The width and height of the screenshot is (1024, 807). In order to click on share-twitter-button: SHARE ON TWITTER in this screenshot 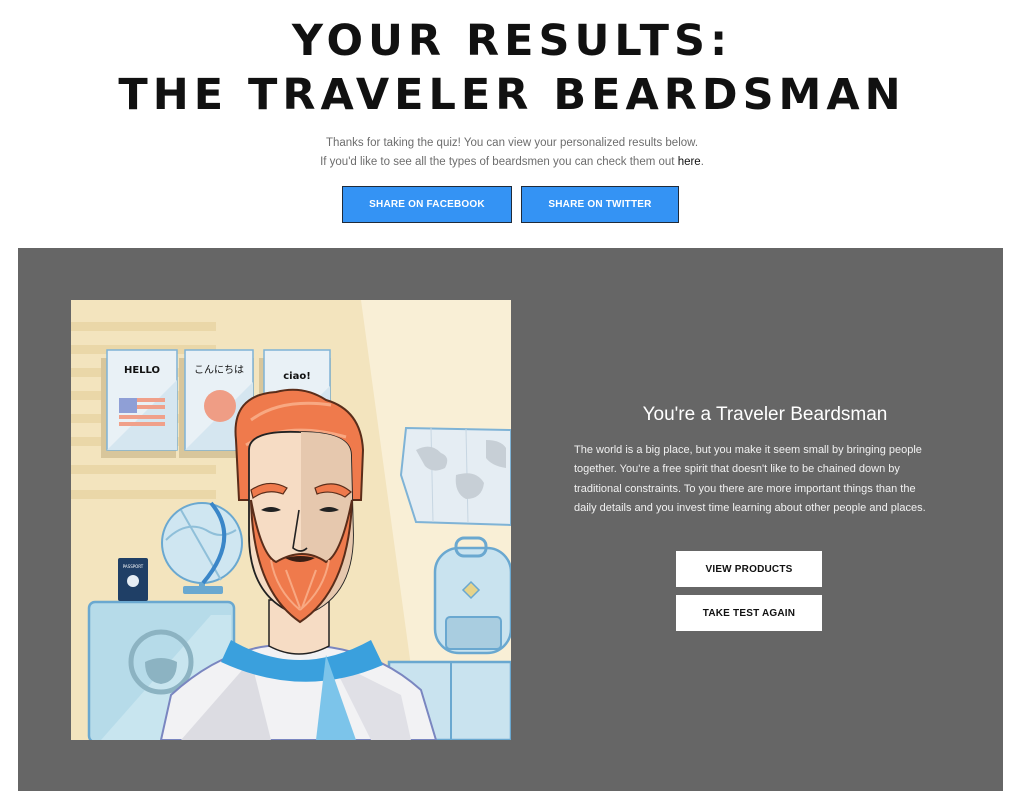, I will do `click(600, 204)`.